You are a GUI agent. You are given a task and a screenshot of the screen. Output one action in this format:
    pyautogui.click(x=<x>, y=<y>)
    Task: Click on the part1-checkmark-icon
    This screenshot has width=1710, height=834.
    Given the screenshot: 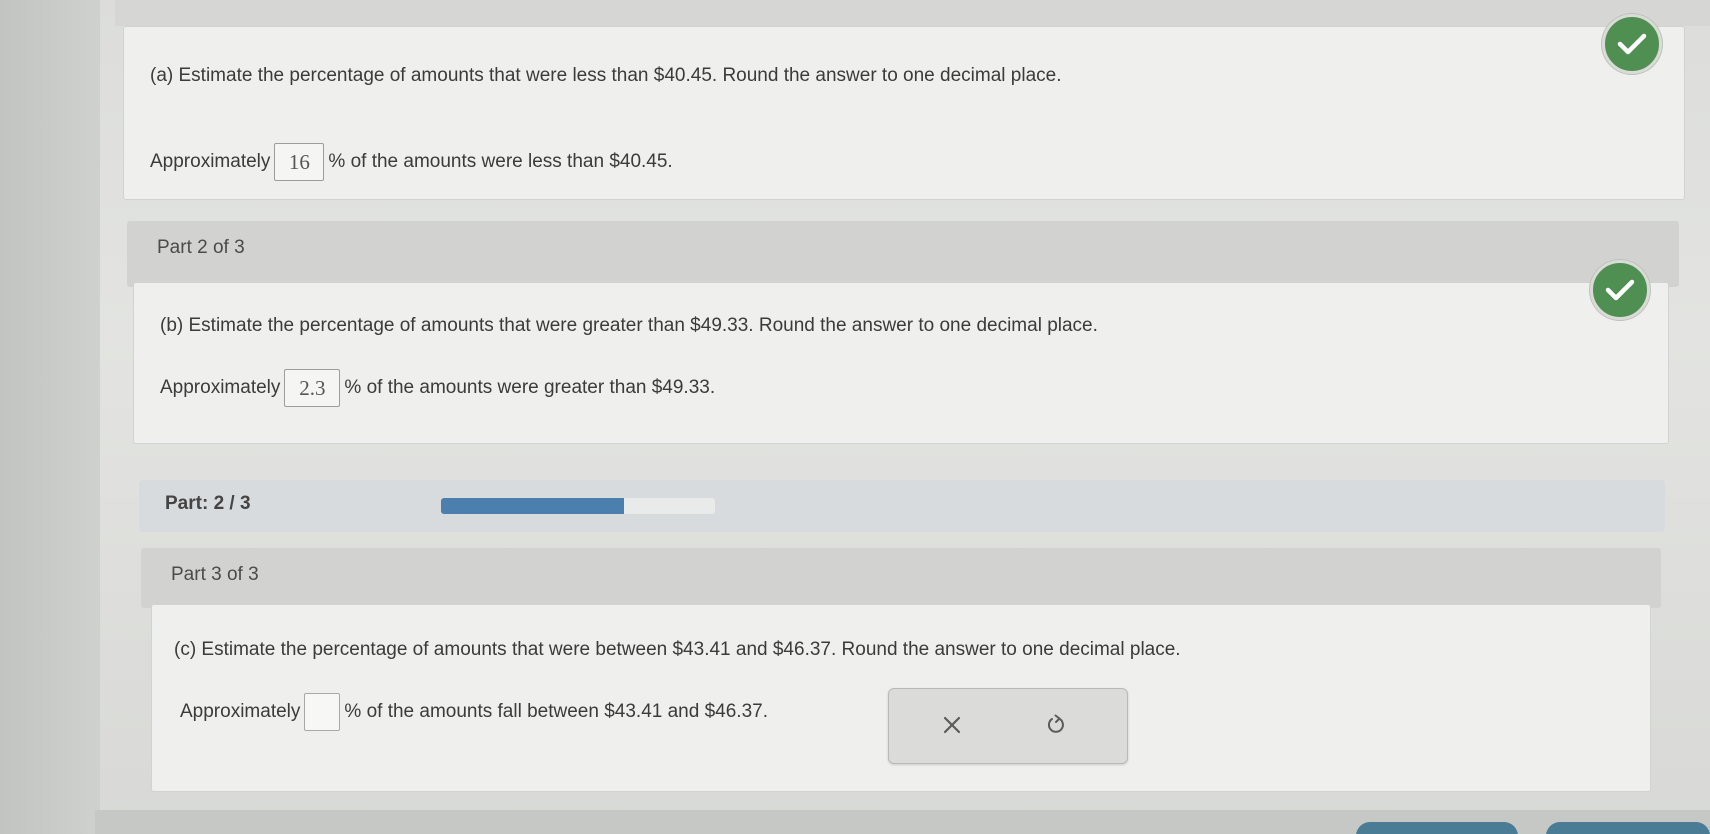 What is the action you would take?
    pyautogui.click(x=1632, y=44)
    